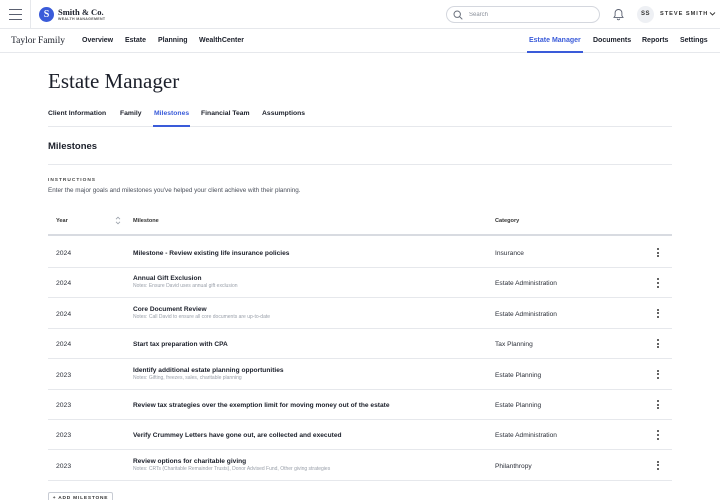 This screenshot has width=720, height=500. I want to click on sort-icon, so click(118, 220).